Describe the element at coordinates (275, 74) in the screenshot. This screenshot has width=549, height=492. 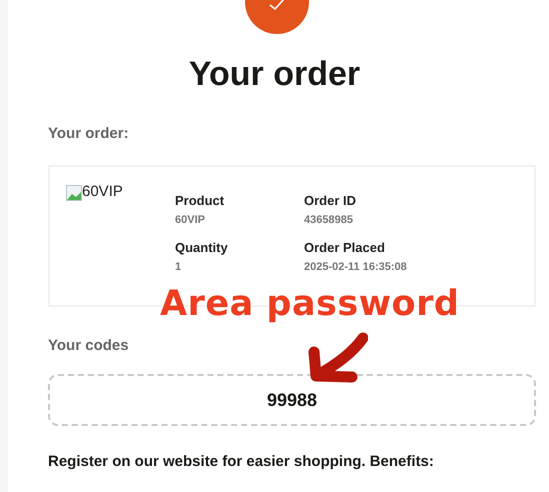
I see `page-title: Your order` at that location.